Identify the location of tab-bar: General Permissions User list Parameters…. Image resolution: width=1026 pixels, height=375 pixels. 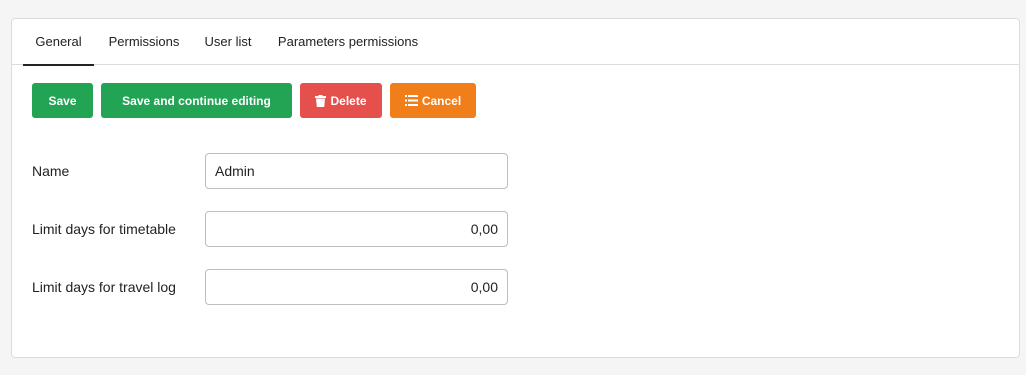
(515, 42).